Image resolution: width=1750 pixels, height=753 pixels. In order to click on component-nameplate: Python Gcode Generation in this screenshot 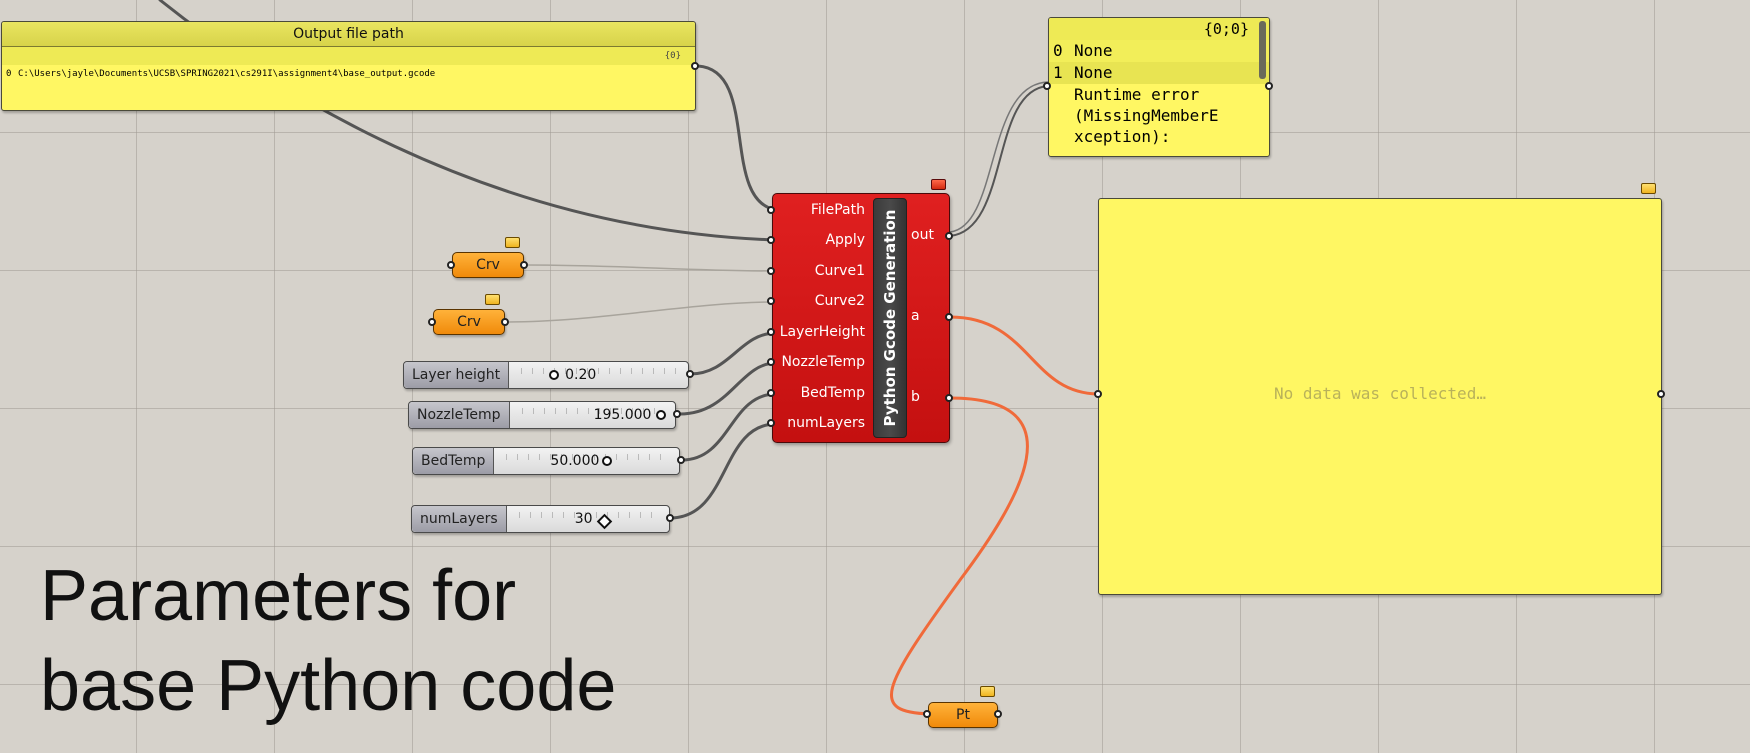, I will do `click(890, 318)`.